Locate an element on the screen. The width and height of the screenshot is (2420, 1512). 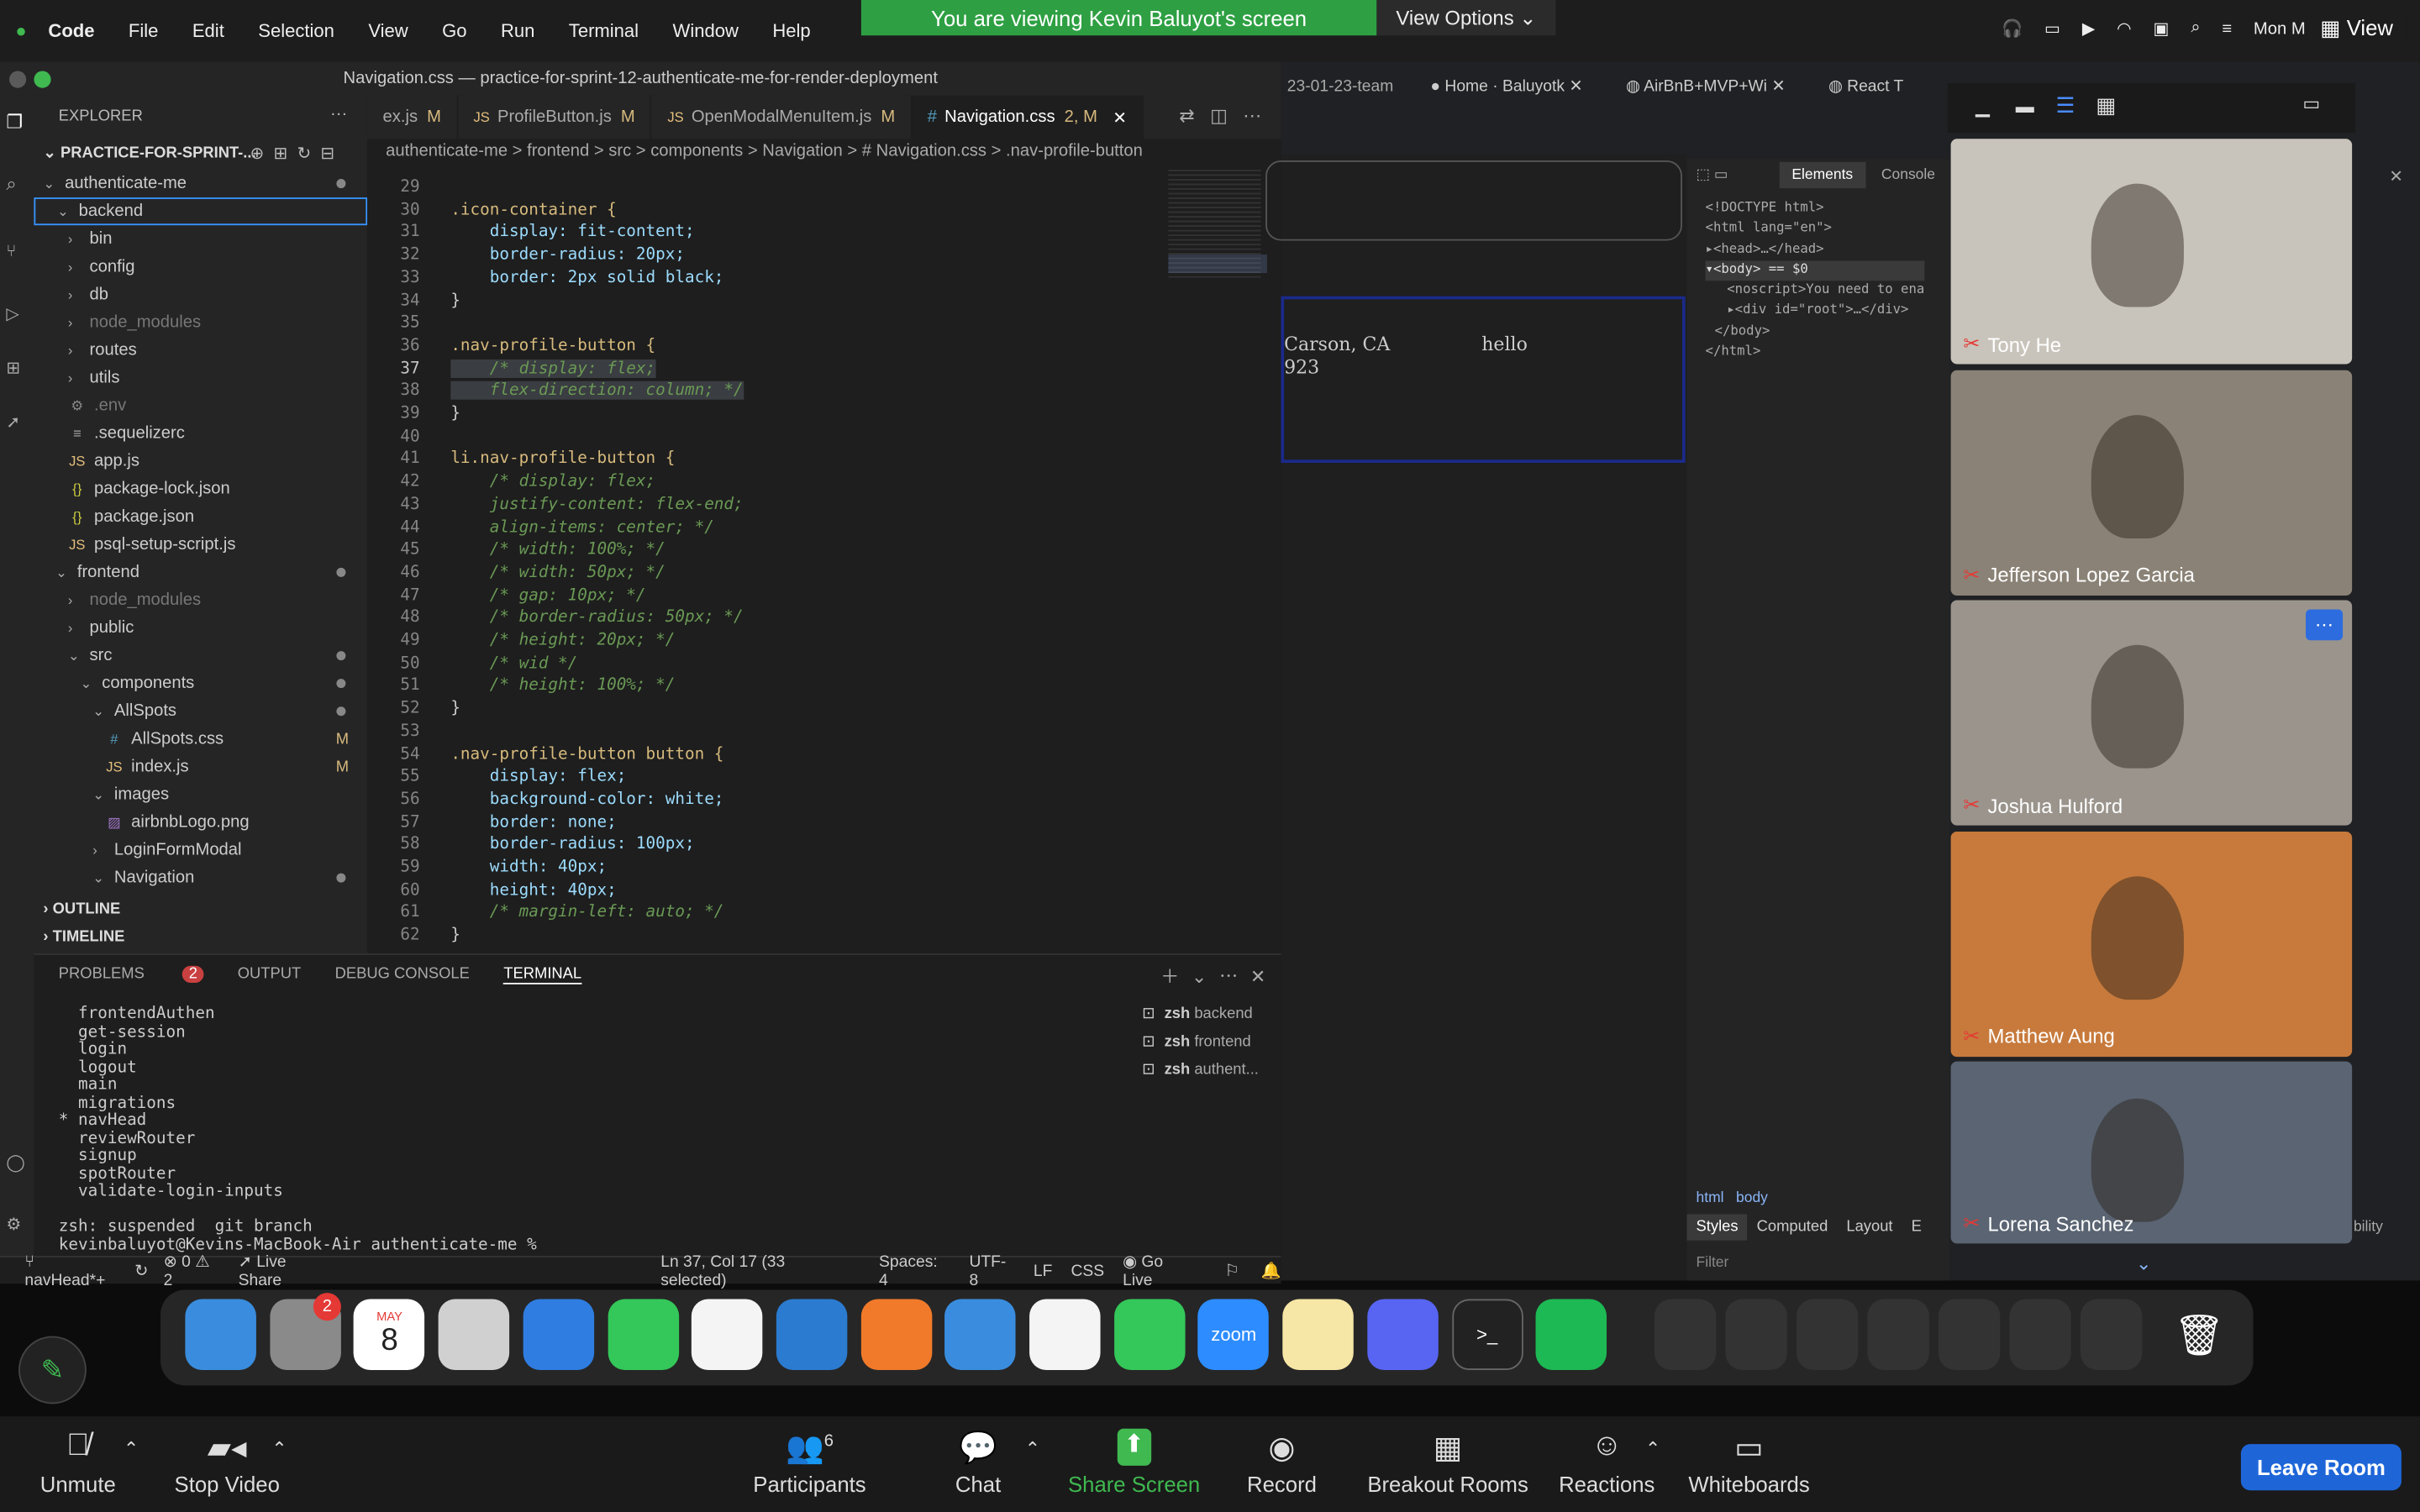
files-icon: ❐ is located at coordinates (15, 122).